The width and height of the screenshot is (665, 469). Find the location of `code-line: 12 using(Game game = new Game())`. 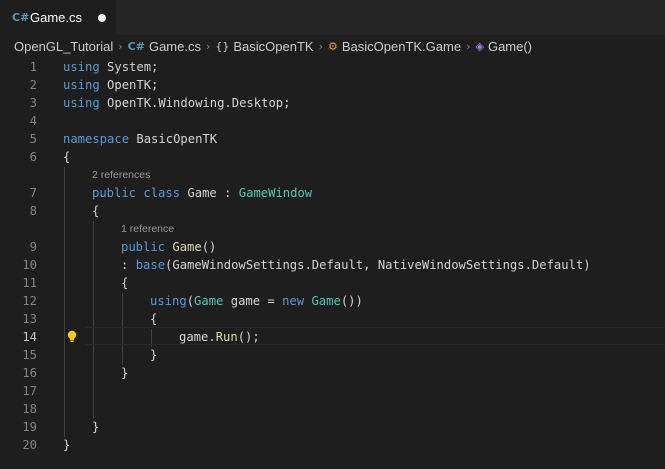

code-line: 12 using(Game game = new Game()) is located at coordinates (332, 301).